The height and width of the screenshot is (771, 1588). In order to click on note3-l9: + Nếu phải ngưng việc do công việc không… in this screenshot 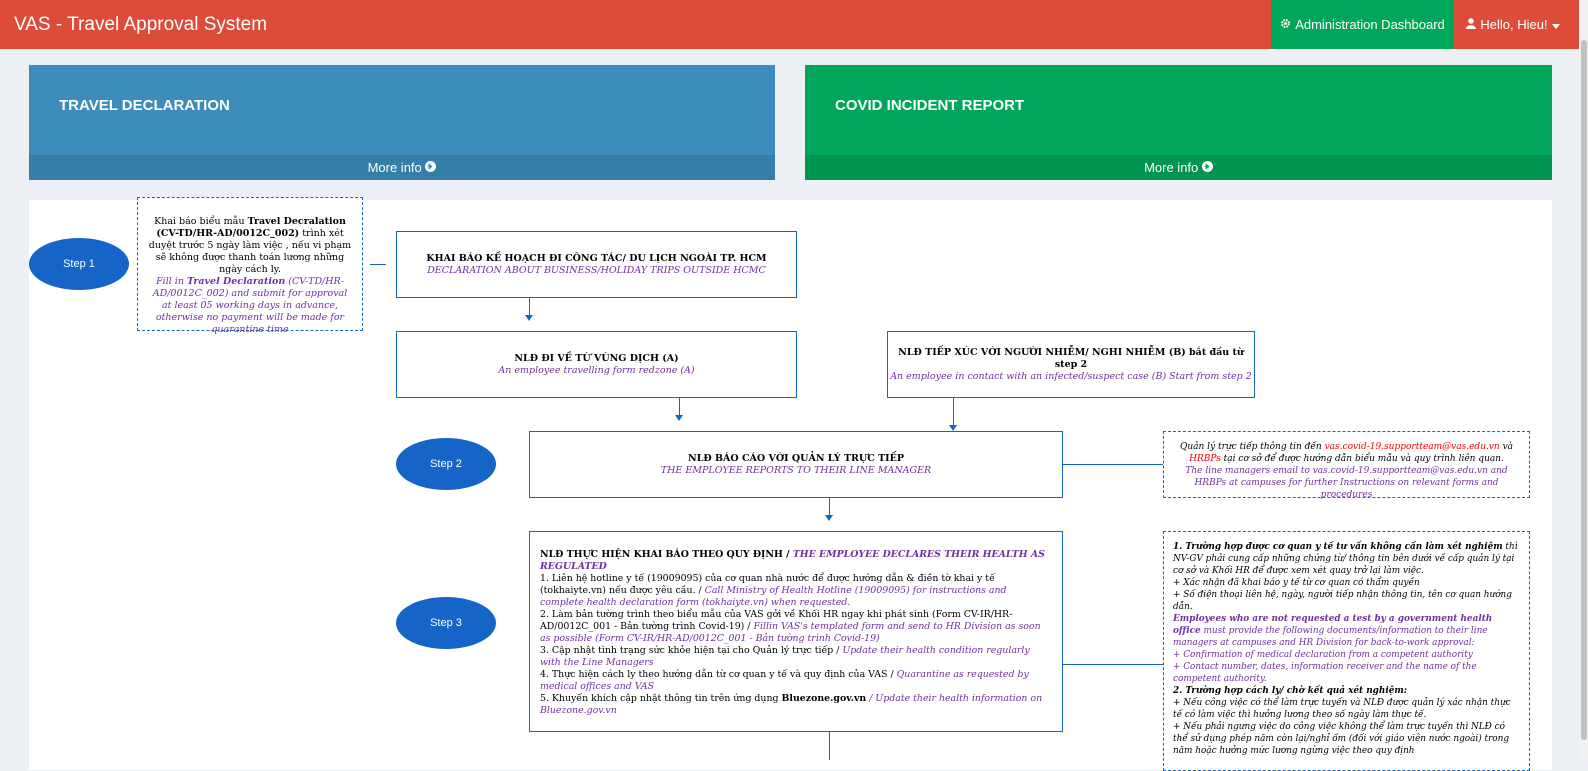, I will do `click(1341, 739)`.